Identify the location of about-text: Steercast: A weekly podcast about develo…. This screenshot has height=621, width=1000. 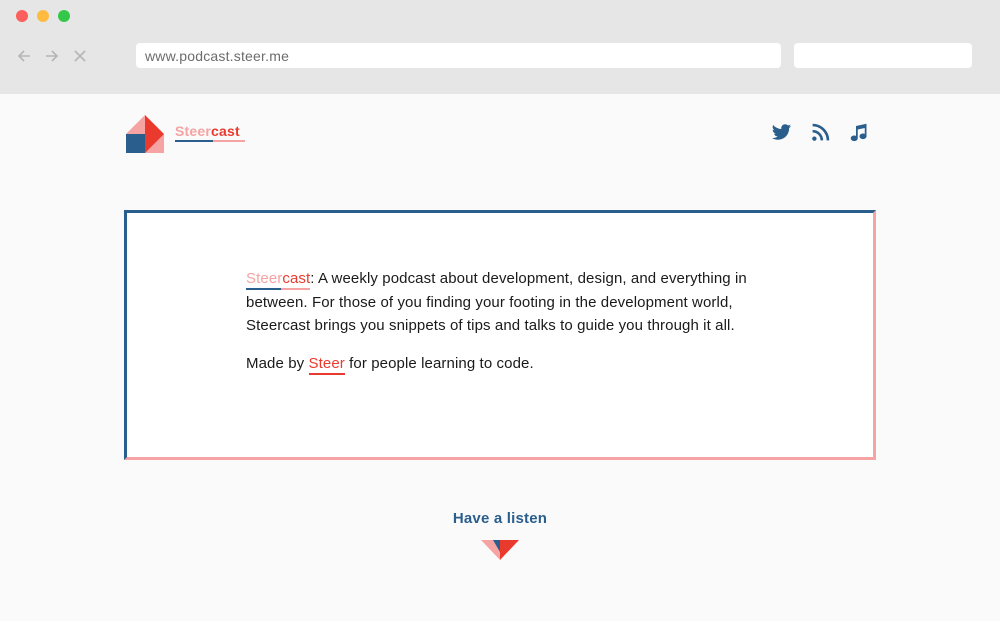
(506, 328).